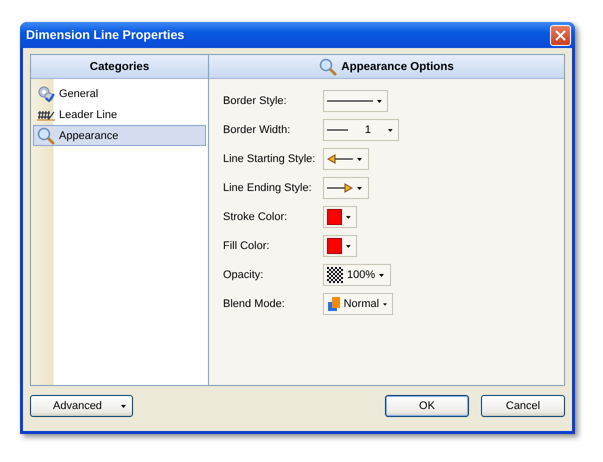 Image resolution: width=603 pixels, height=462 pixels. Describe the element at coordinates (340, 188) in the screenshot. I see `right-arrow-icon` at that location.